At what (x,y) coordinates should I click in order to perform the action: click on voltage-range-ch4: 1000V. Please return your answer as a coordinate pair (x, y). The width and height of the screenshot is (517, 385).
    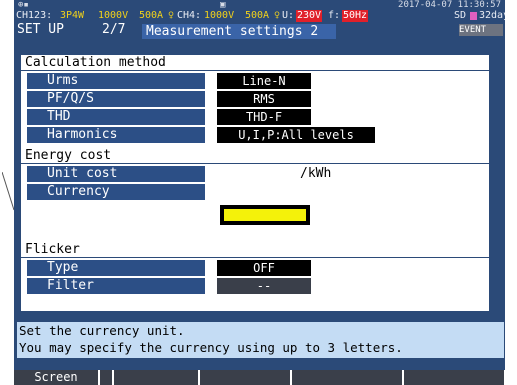
    Looking at the image, I should click on (219, 15).